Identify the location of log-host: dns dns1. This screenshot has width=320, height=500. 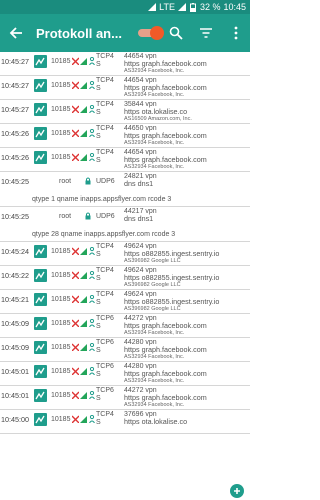
(139, 183).